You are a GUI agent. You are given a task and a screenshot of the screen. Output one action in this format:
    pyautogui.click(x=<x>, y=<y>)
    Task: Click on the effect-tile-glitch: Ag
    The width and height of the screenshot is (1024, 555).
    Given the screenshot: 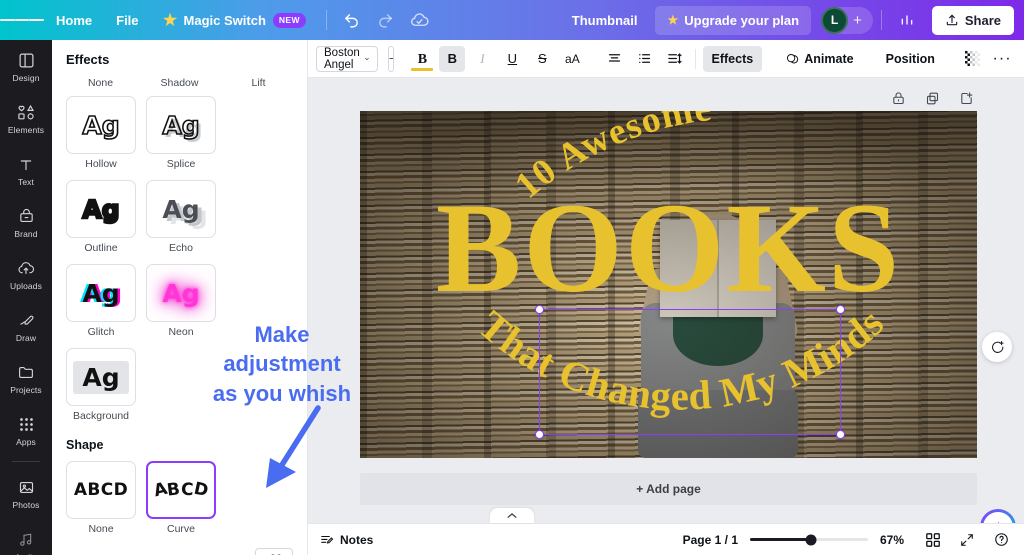 What is the action you would take?
    pyautogui.click(x=101, y=293)
    